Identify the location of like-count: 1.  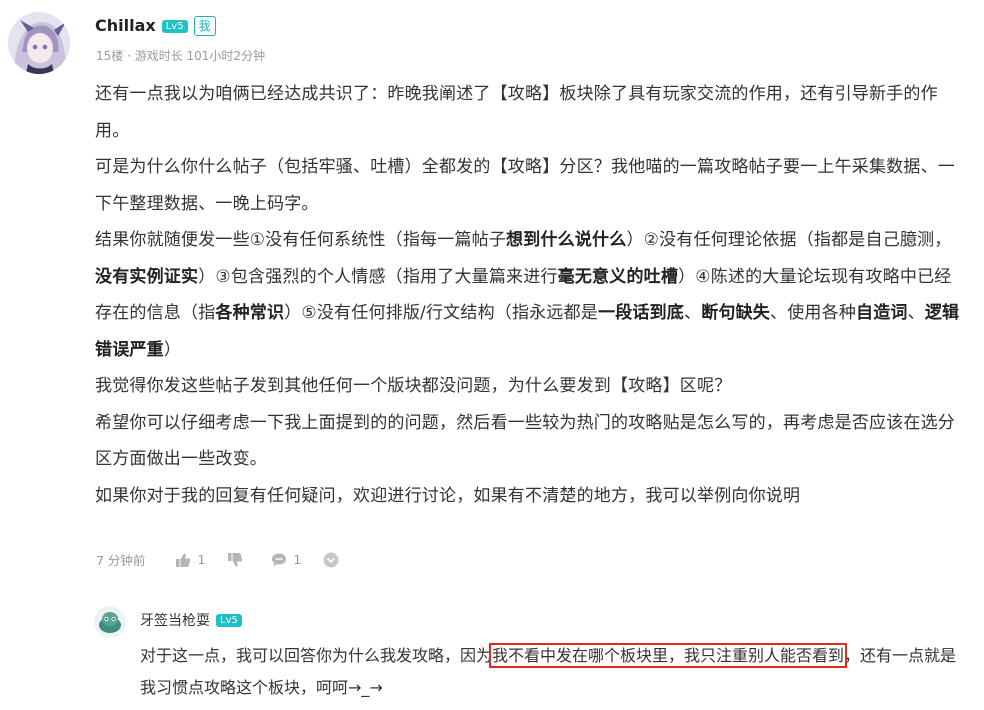
(201, 559).